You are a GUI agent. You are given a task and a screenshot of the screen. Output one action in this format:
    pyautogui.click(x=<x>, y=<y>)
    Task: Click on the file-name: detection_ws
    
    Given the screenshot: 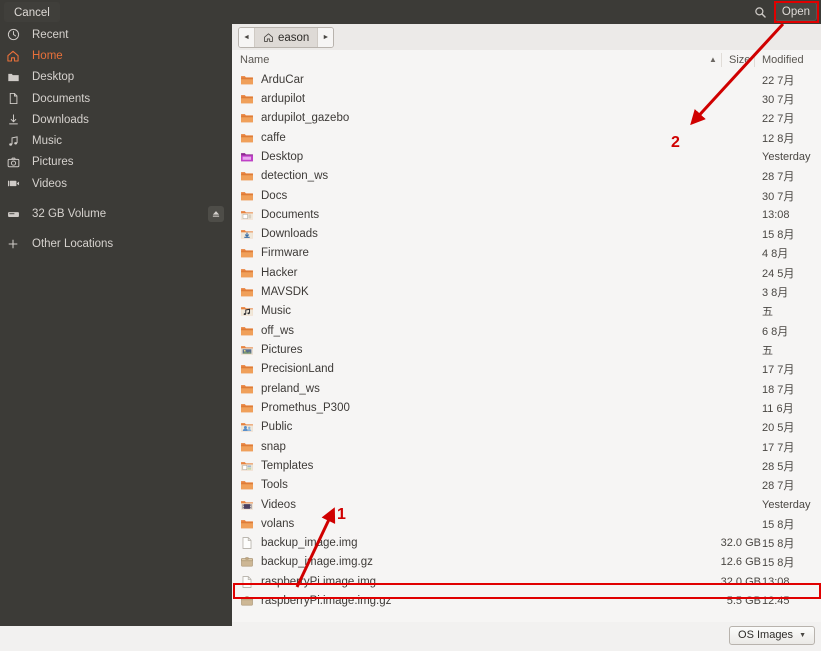 What is the action you would take?
    pyautogui.click(x=295, y=176)
    